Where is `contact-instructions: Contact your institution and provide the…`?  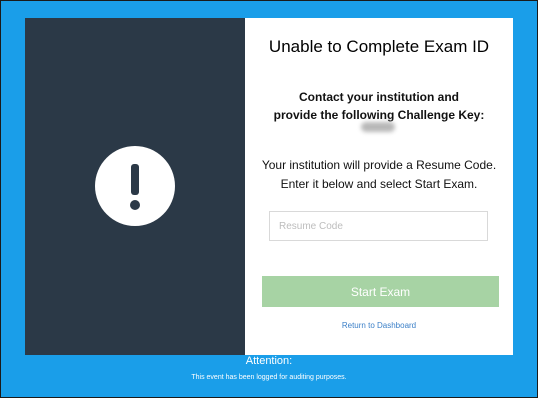 contact-instructions: Contact your institution and provide the… is located at coordinates (379, 106).